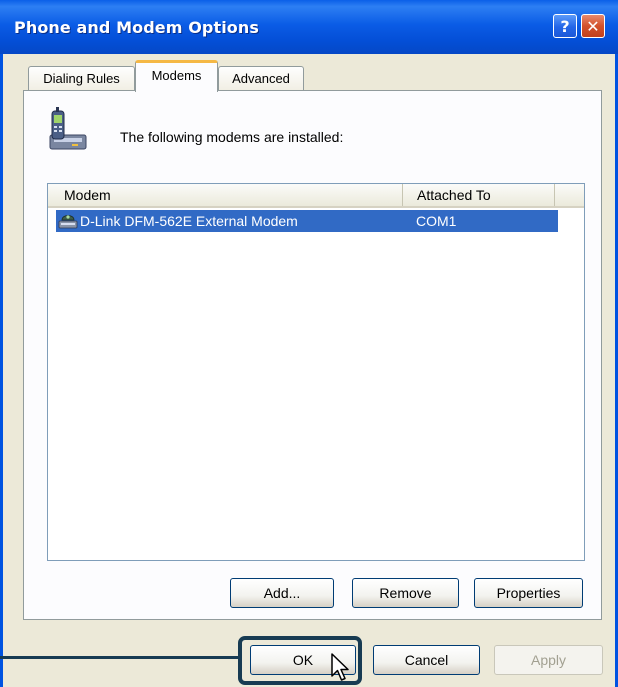 The image size is (618, 687). Describe the element at coordinates (232, 137) in the screenshot. I see `installed-modems-label: The following modems are installed:` at that location.